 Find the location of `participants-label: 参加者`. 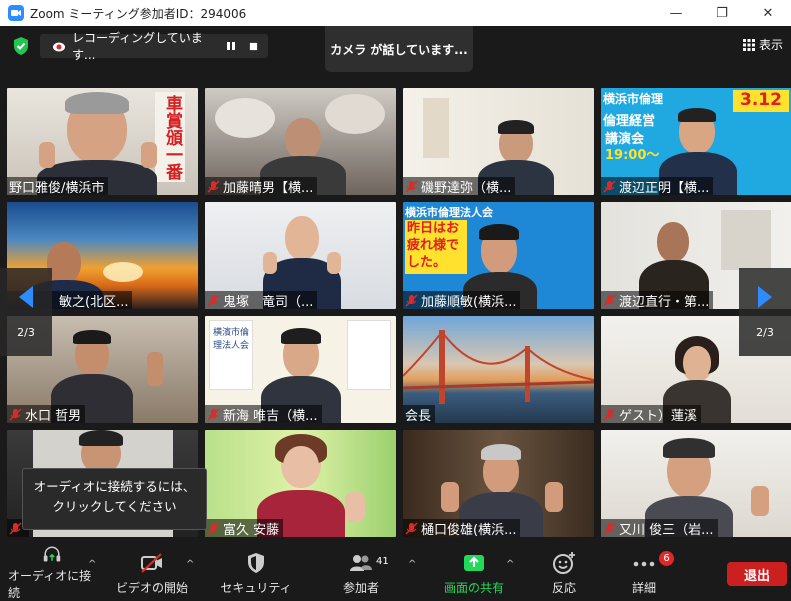

participants-label: 参加者 is located at coordinates (360, 587).